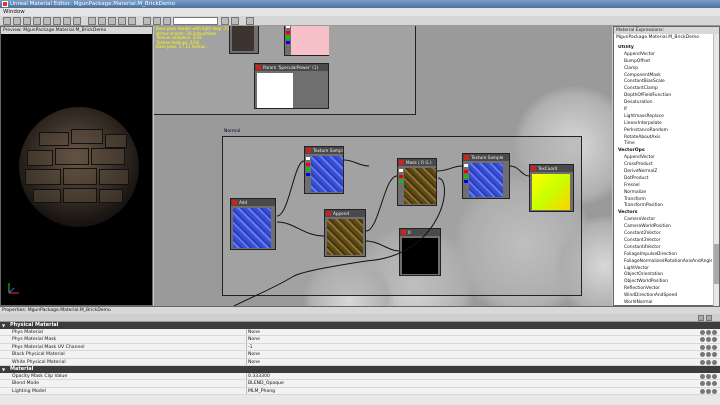 This screenshot has width=720, height=405. What do you see at coordinates (664, 302) in the screenshot?
I see `expression-item: WorldNormal` at bounding box center [664, 302].